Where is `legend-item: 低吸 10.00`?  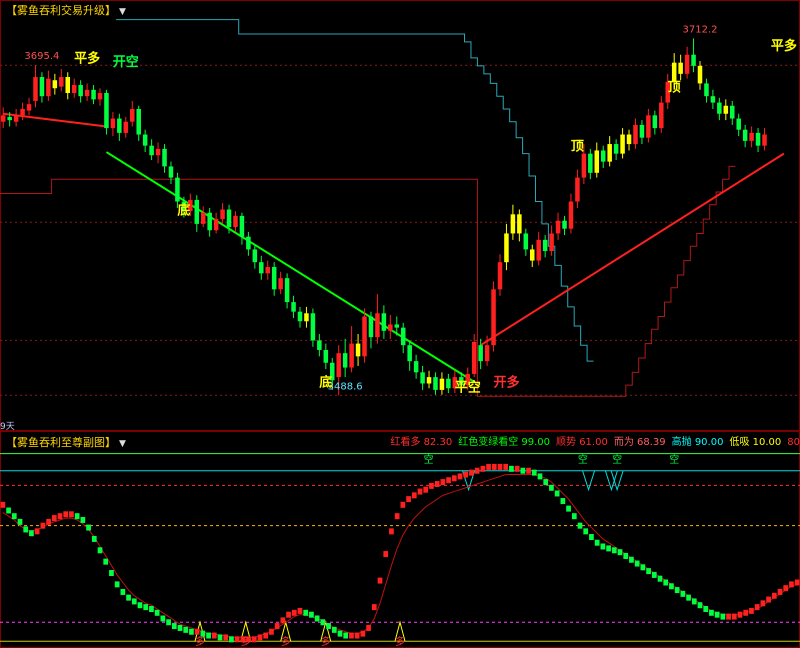
legend-item: 低吸 10.00 is located at coordinates (755, 442).